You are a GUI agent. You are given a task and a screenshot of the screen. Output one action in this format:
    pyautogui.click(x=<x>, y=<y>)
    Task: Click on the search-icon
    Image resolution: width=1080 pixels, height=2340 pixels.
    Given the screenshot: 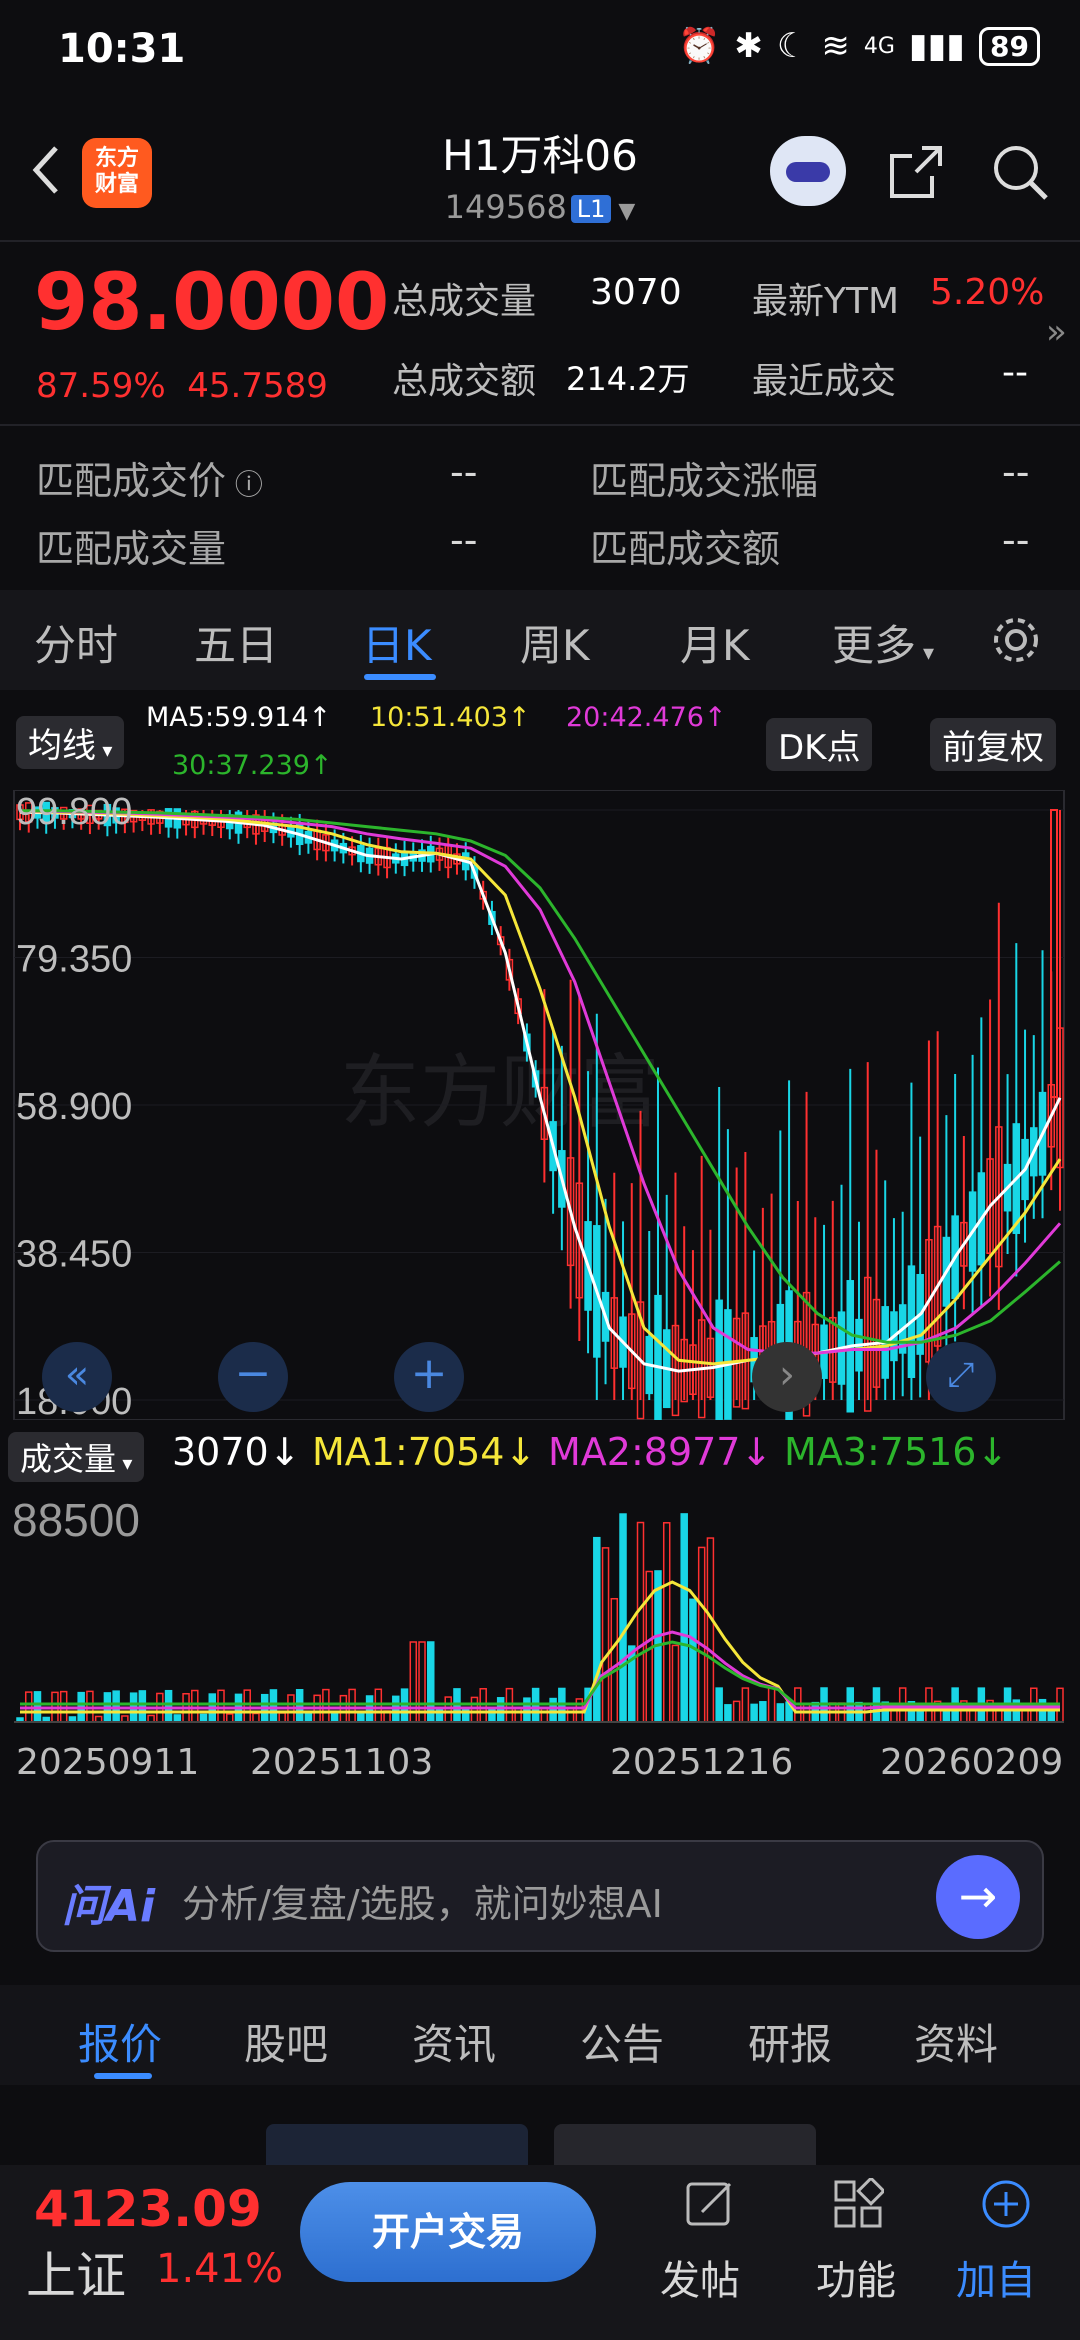 What is the action you would take?
    pyautogui.click(x=1020, y=172)
    